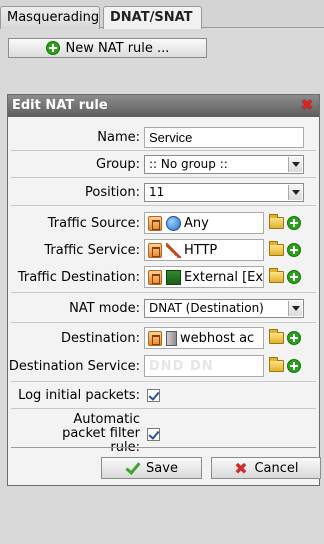 This screenshot has width=324, height=544. I want to click on destination-service-label: Destination Service:, so click(74, 366).